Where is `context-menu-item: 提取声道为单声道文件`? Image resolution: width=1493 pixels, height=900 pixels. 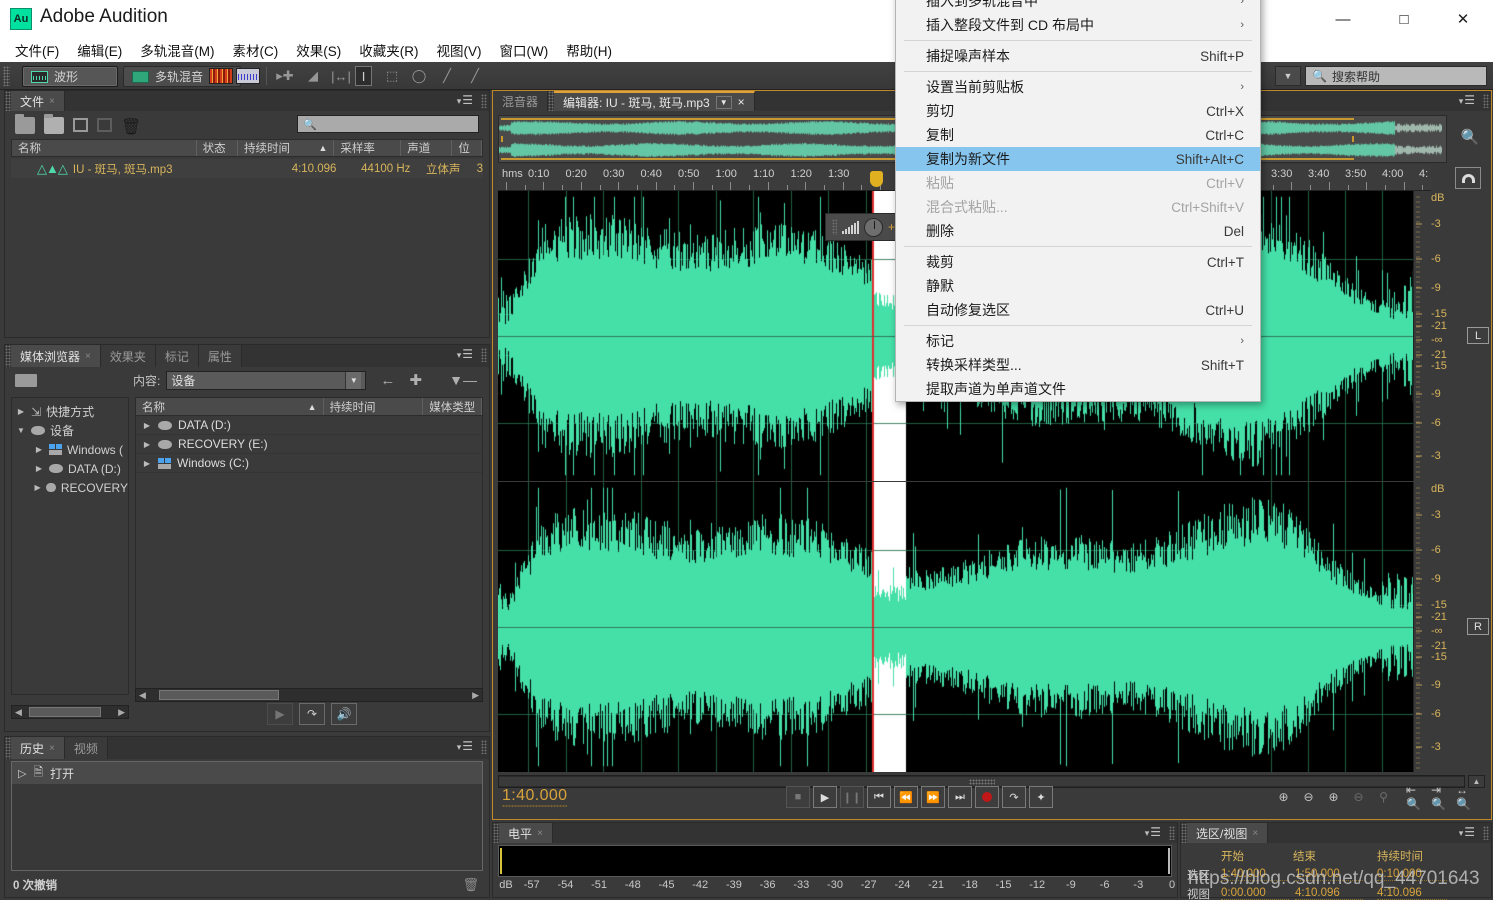
context-menu-item: 提取声道为单声道文件 is located at coordinates (1078, 389).